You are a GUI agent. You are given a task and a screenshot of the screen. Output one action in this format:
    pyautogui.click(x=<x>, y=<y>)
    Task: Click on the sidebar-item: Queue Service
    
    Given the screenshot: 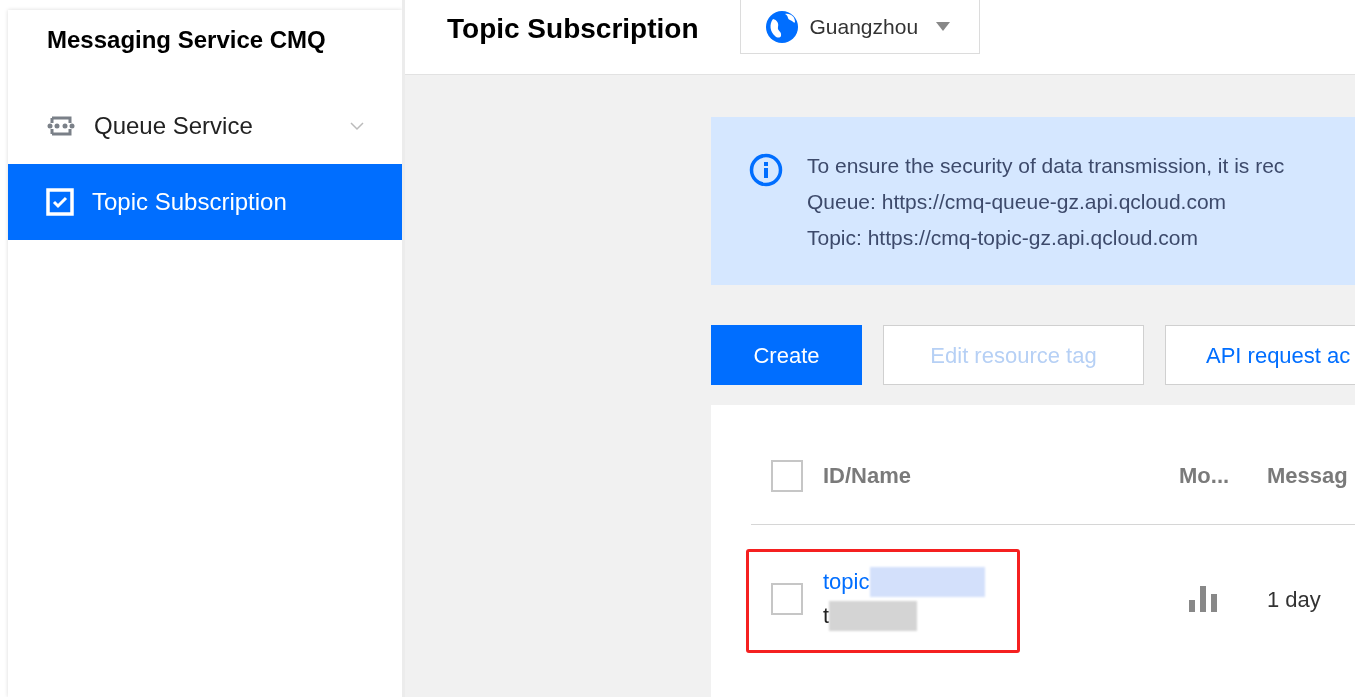 What is the action you would take?
    pyautogui.click(x=205, y=126)
    